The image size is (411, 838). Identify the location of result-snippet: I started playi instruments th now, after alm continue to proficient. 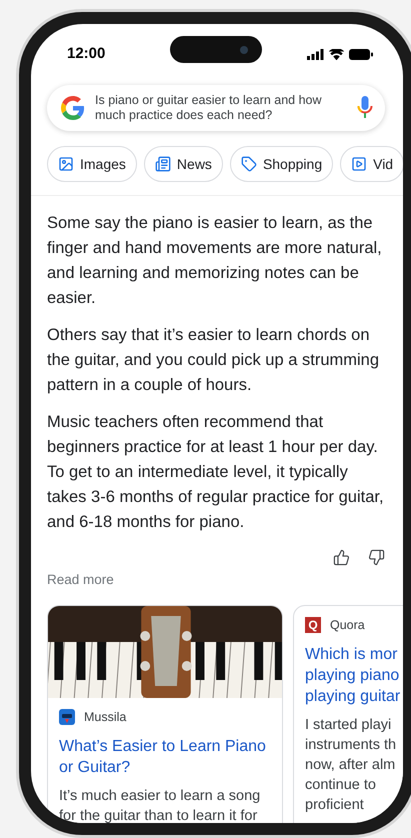
(351, 765).